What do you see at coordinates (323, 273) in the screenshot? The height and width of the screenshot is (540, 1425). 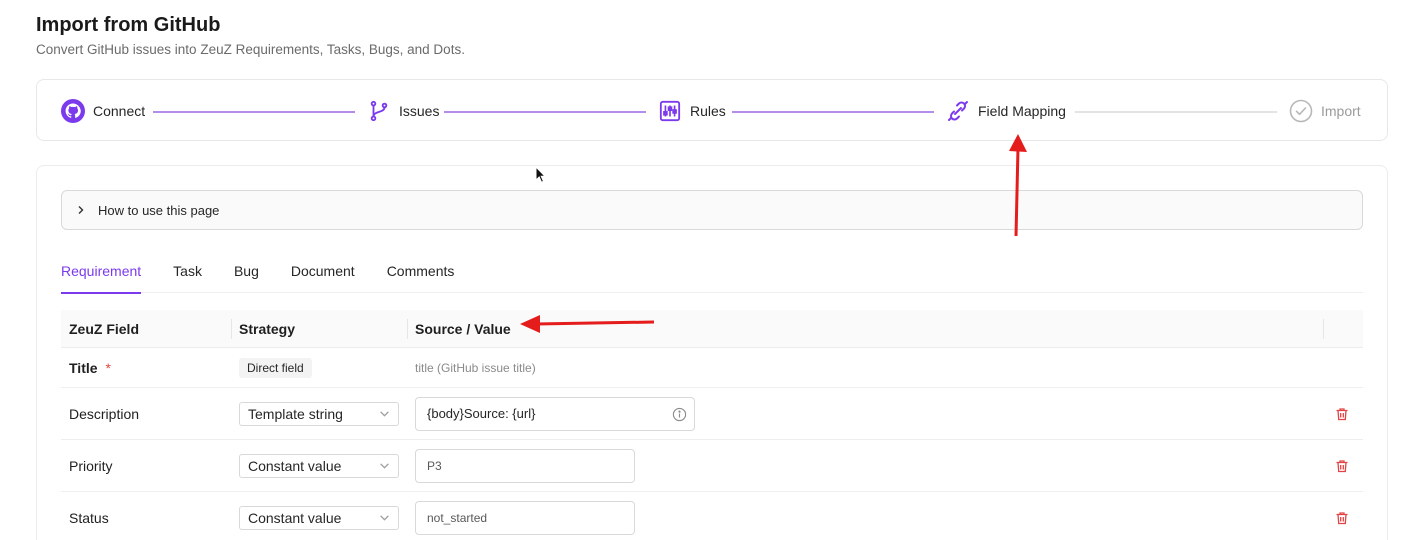 I see `tab-document: Document` at bounding box center [323, 273].